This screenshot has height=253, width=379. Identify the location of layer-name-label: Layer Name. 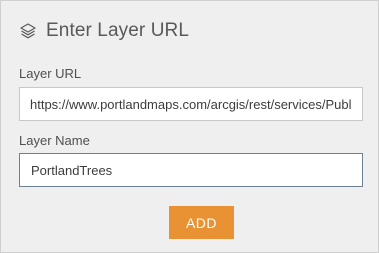
(54, 140).